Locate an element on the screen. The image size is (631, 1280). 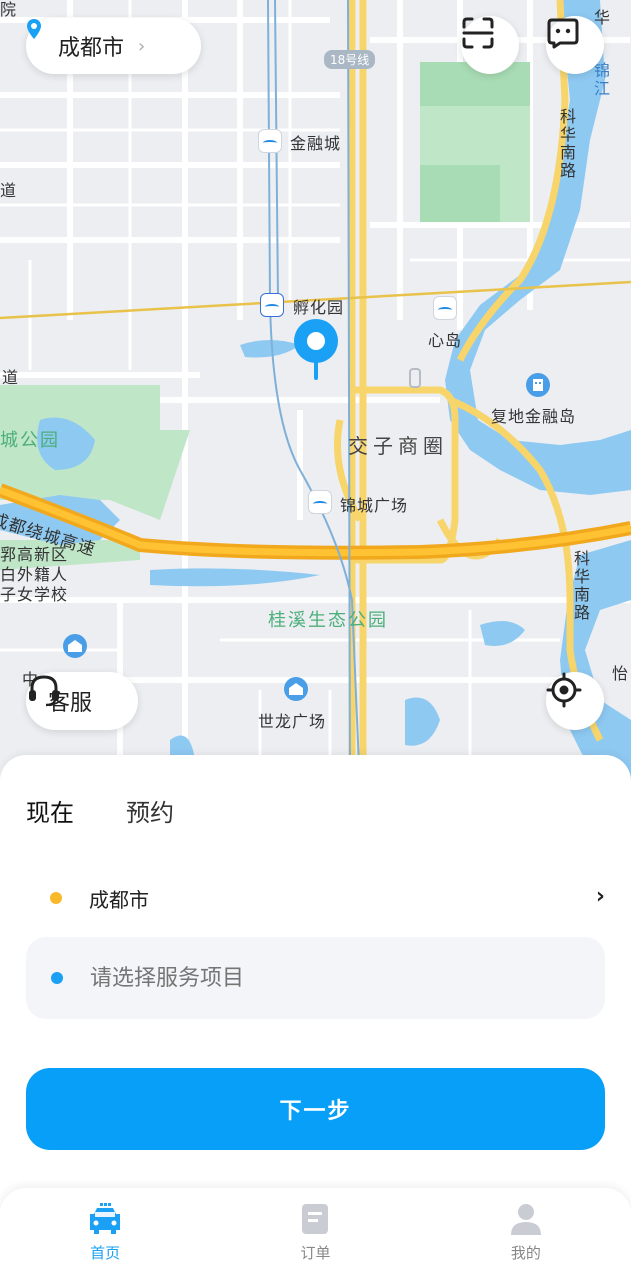
map-label: 世龙广场 is located at coordinates (292, 721).